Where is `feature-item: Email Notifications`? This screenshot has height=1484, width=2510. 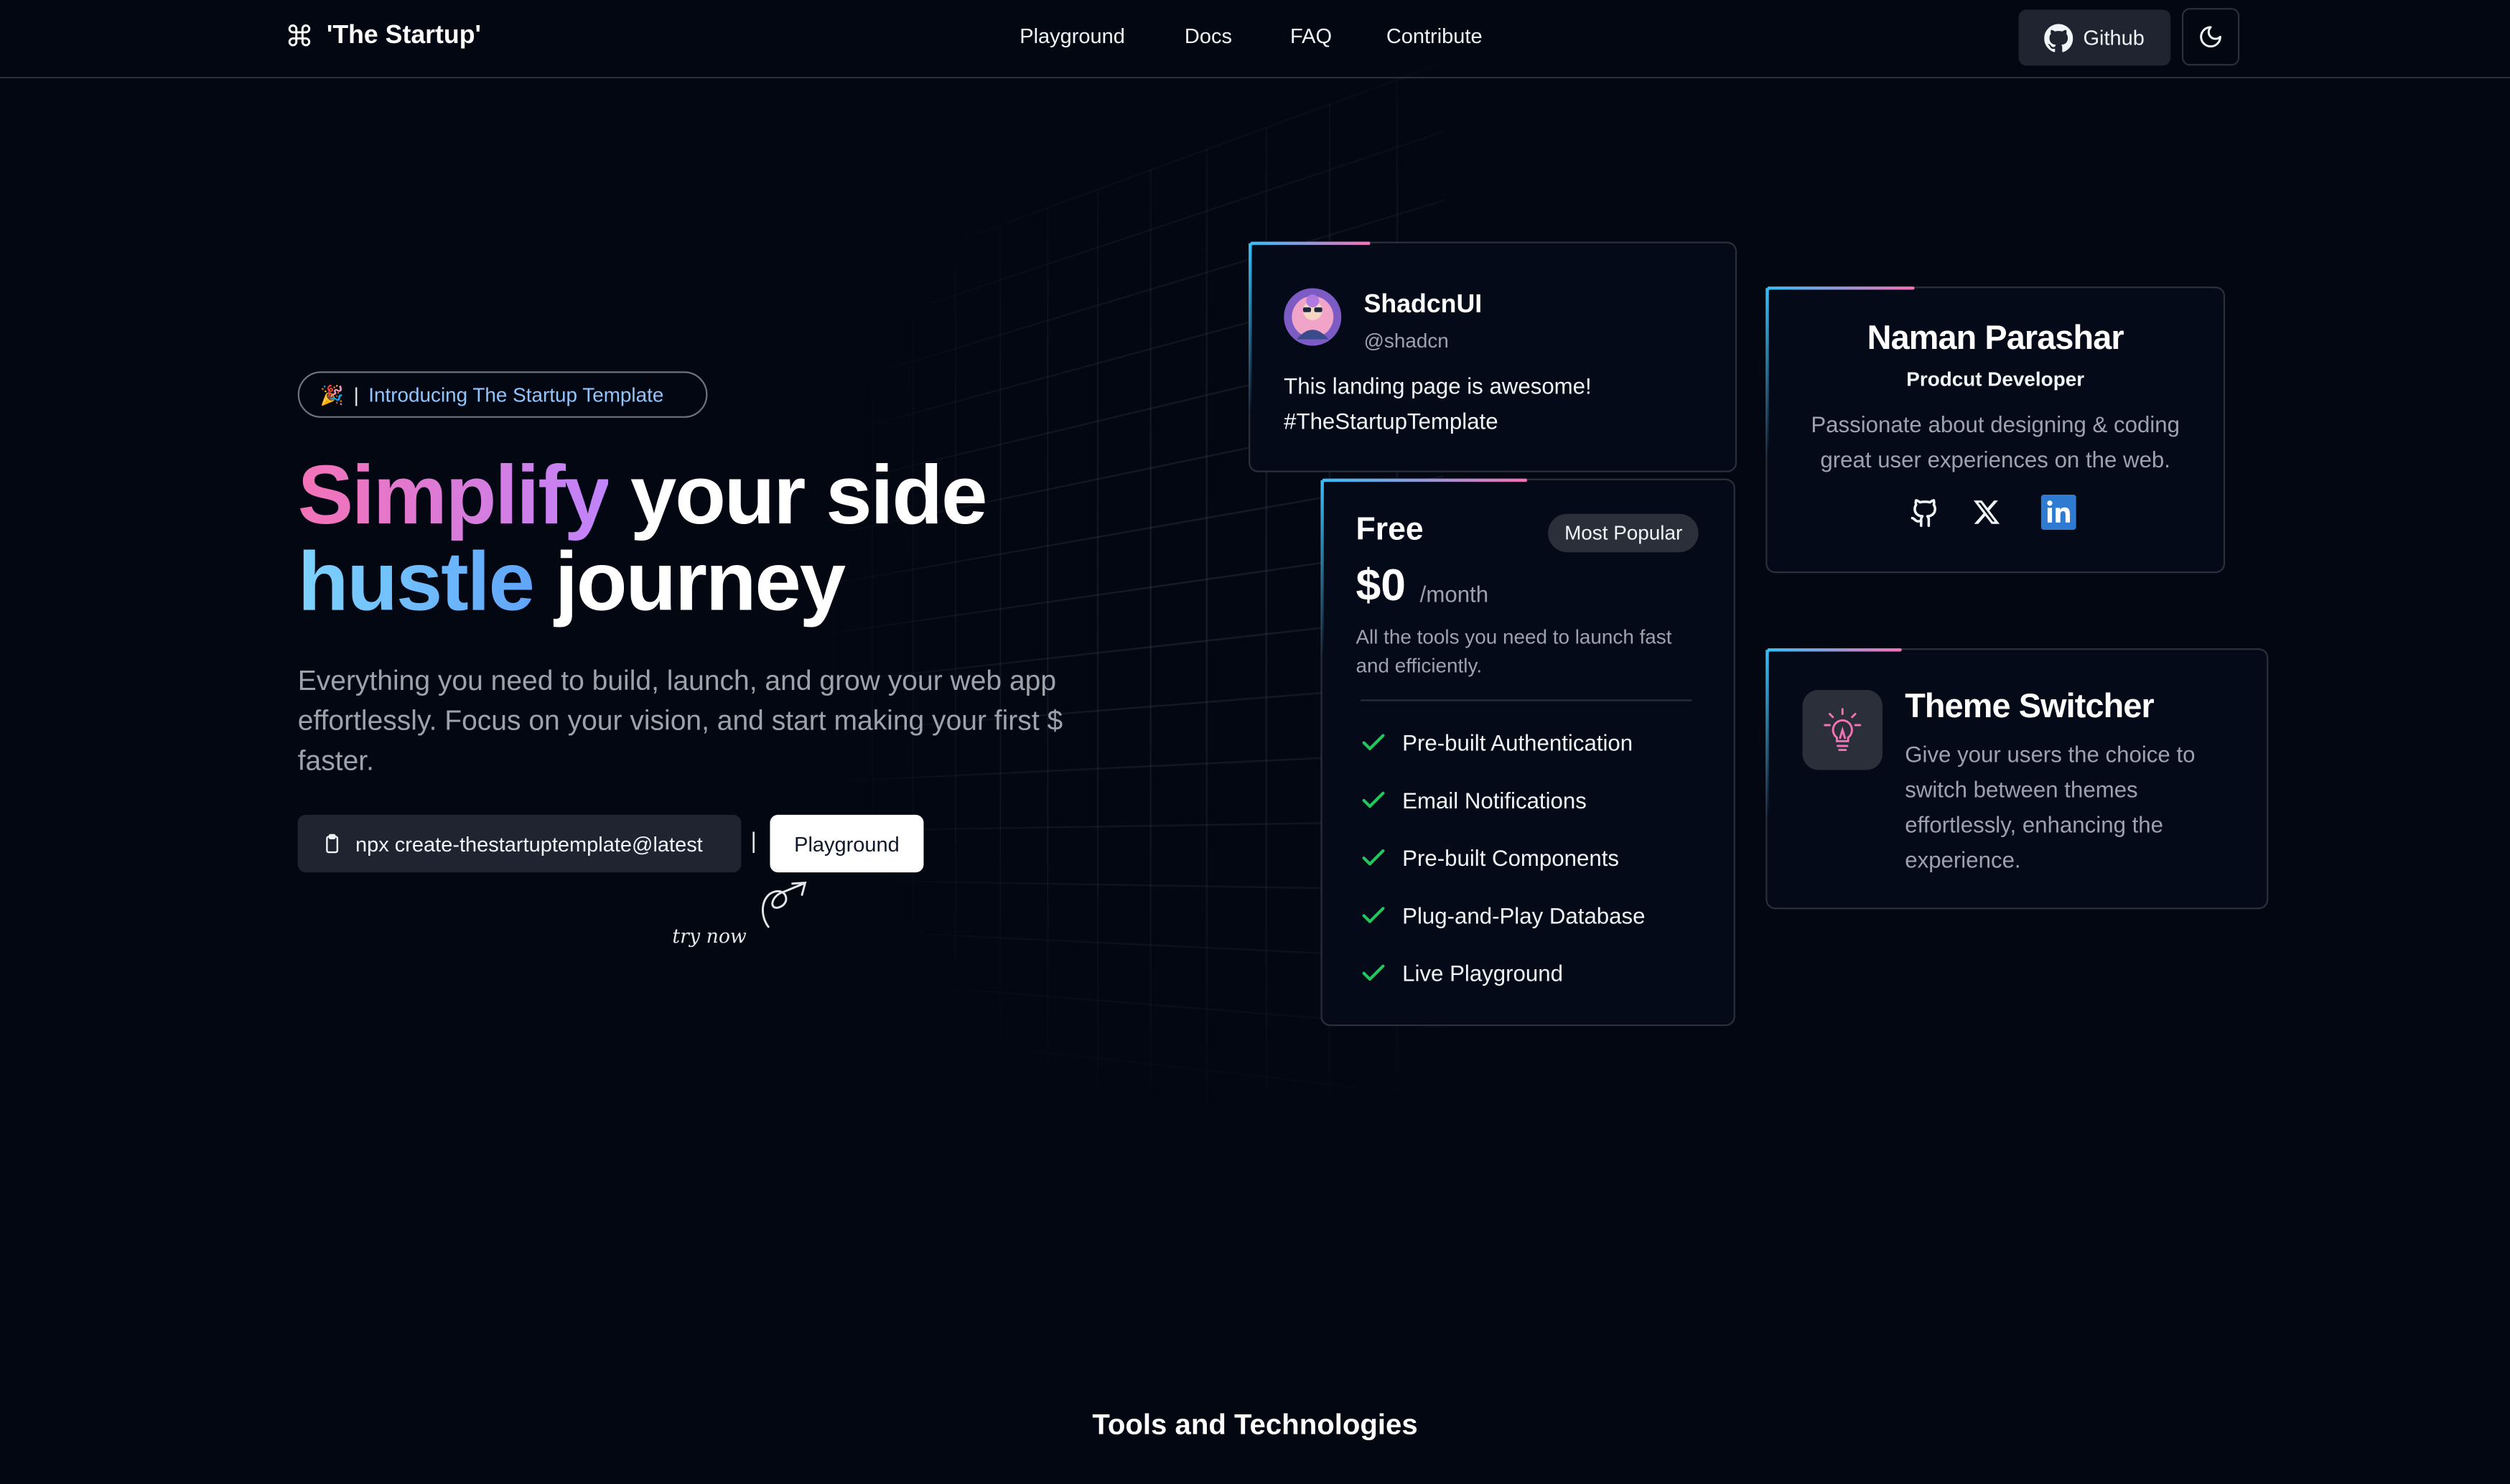
feature-item: Email Notifications is located at coordinates (1473, 800).